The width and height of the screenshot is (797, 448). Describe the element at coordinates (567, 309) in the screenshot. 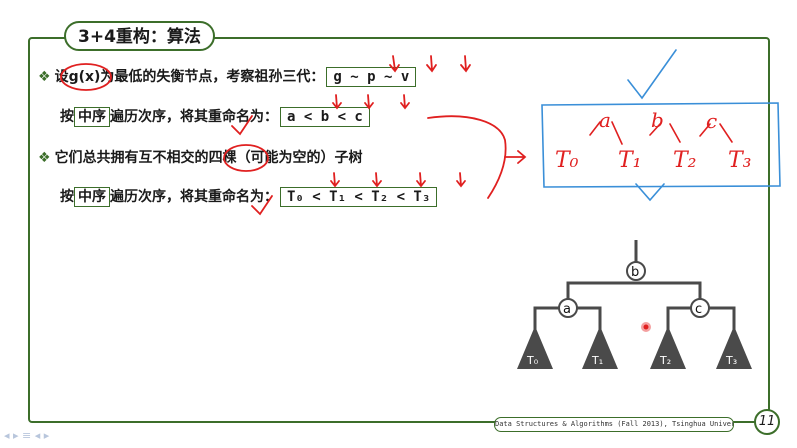

I see `tree-label-a: a` at that location.